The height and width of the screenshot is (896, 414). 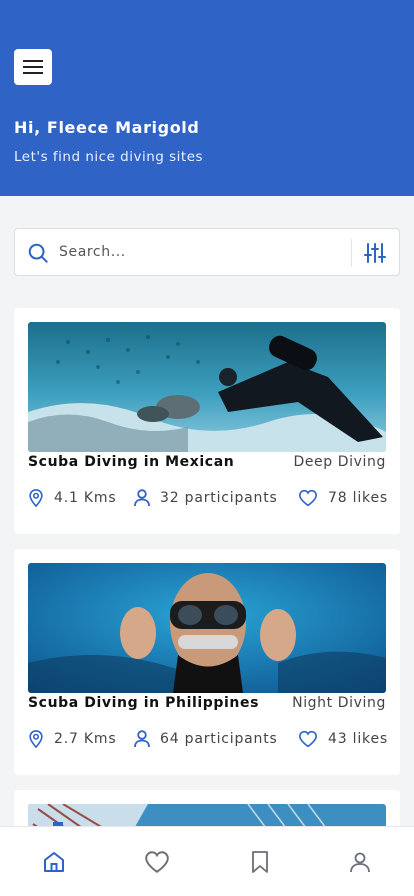 What do you see at coordinates (207, 861) in the screenshot?
I see `bottom-tab-bar` at bounding box center [207, 861].